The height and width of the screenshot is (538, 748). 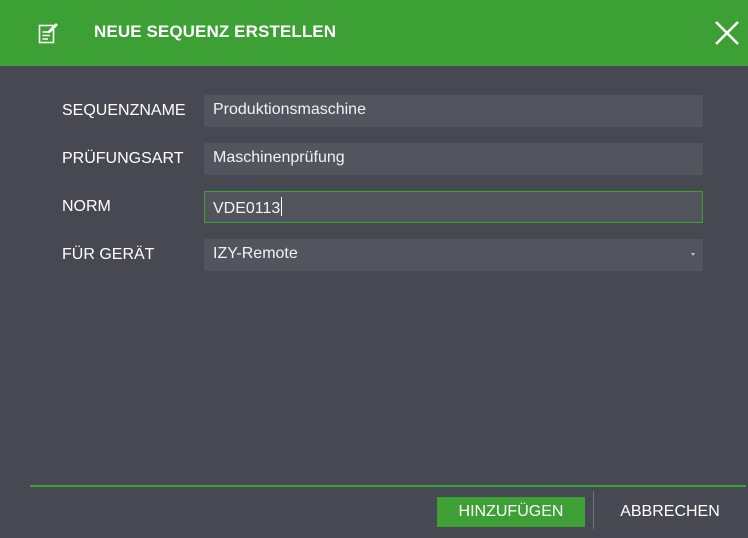 I want to click on test-type-input: Maschinenprüfung, so click(x=453, y=159).